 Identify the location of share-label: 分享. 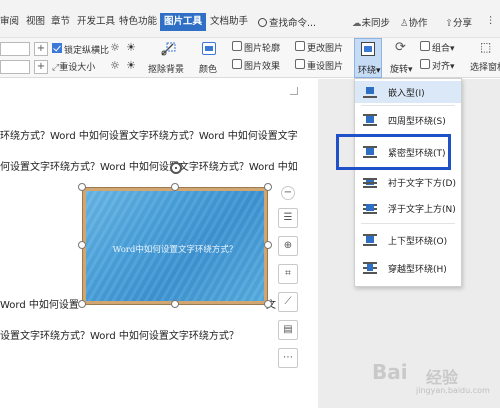
(462, 23).